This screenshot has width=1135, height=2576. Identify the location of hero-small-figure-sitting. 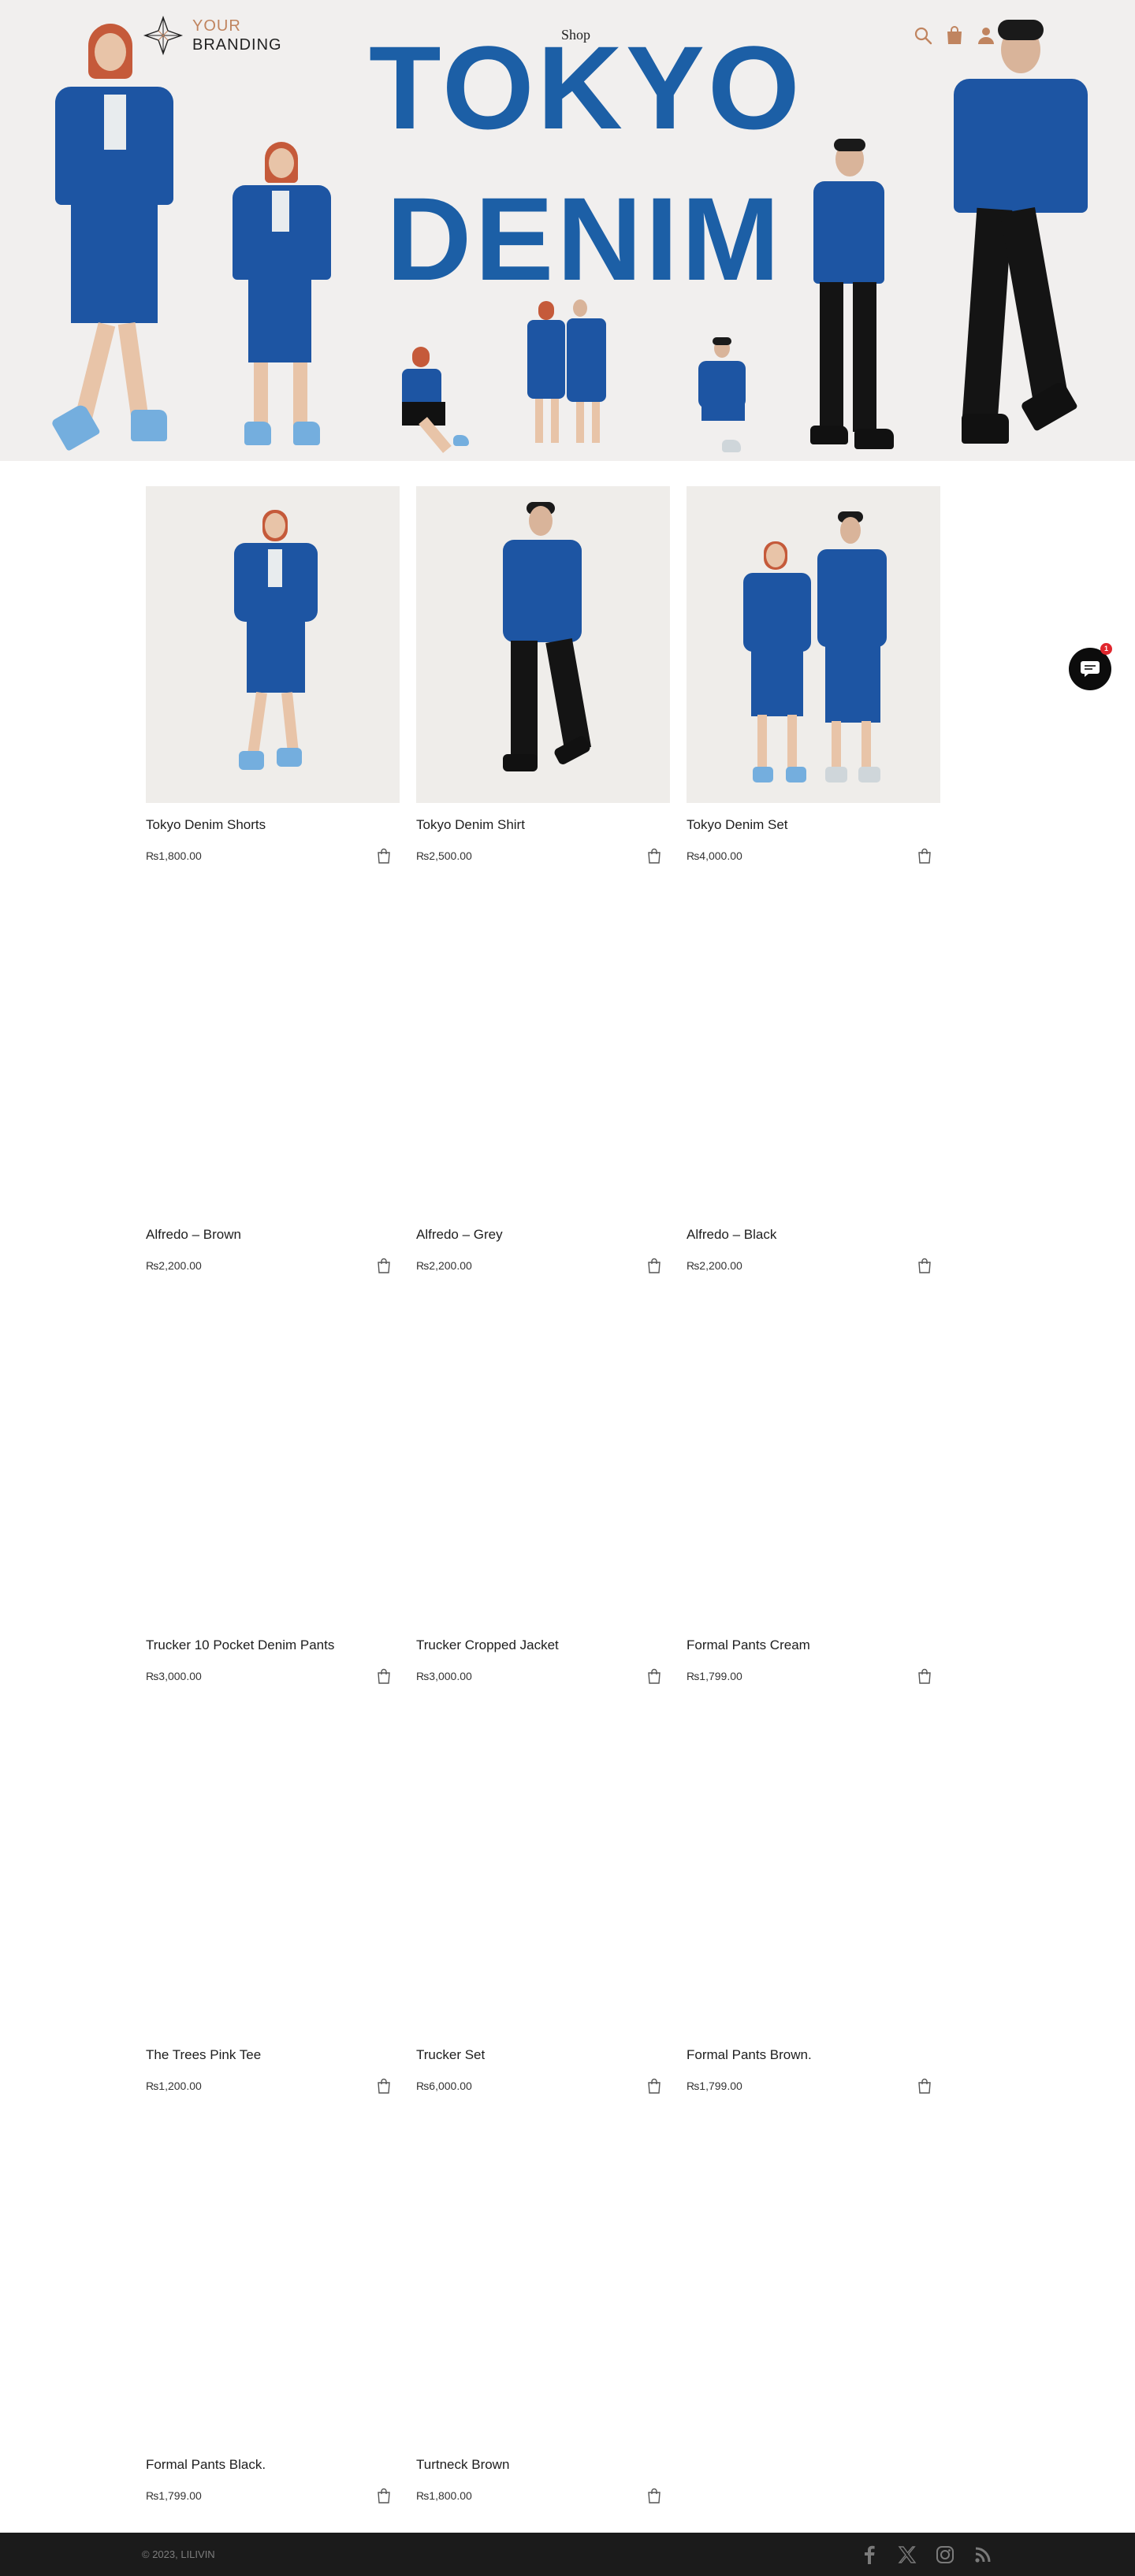
(434, 402).